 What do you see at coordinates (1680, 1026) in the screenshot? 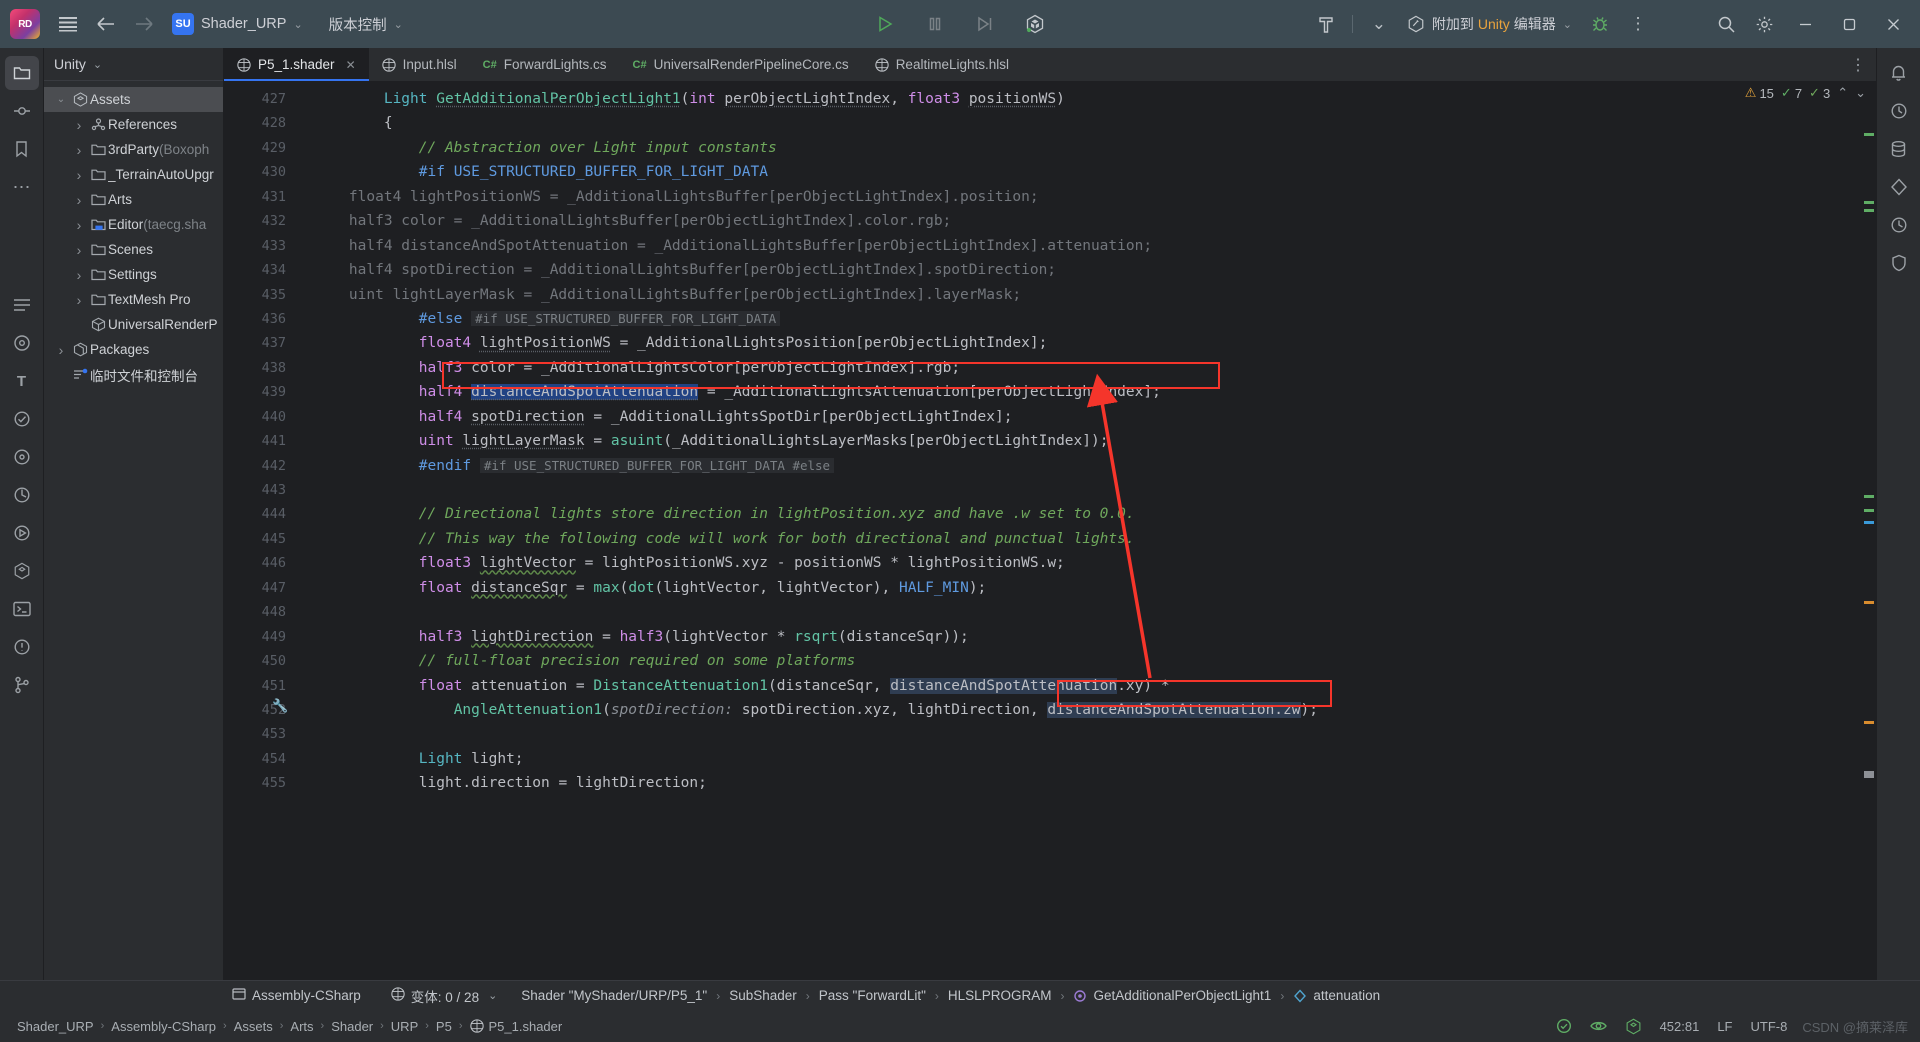
I see `caret-position: 452:81` at bounding box center [1680, 1026].